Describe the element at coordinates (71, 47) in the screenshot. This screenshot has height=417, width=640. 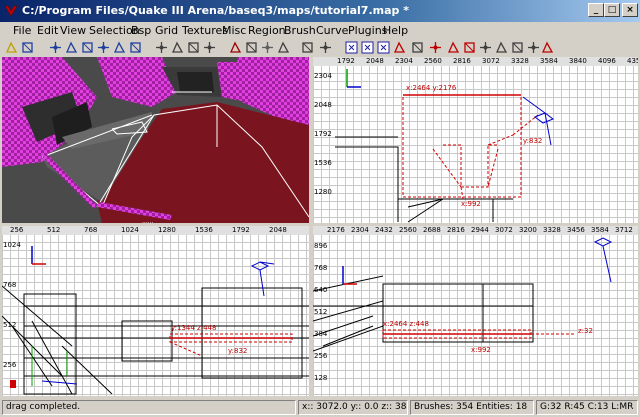
I see `flip-y-icon` at that location.